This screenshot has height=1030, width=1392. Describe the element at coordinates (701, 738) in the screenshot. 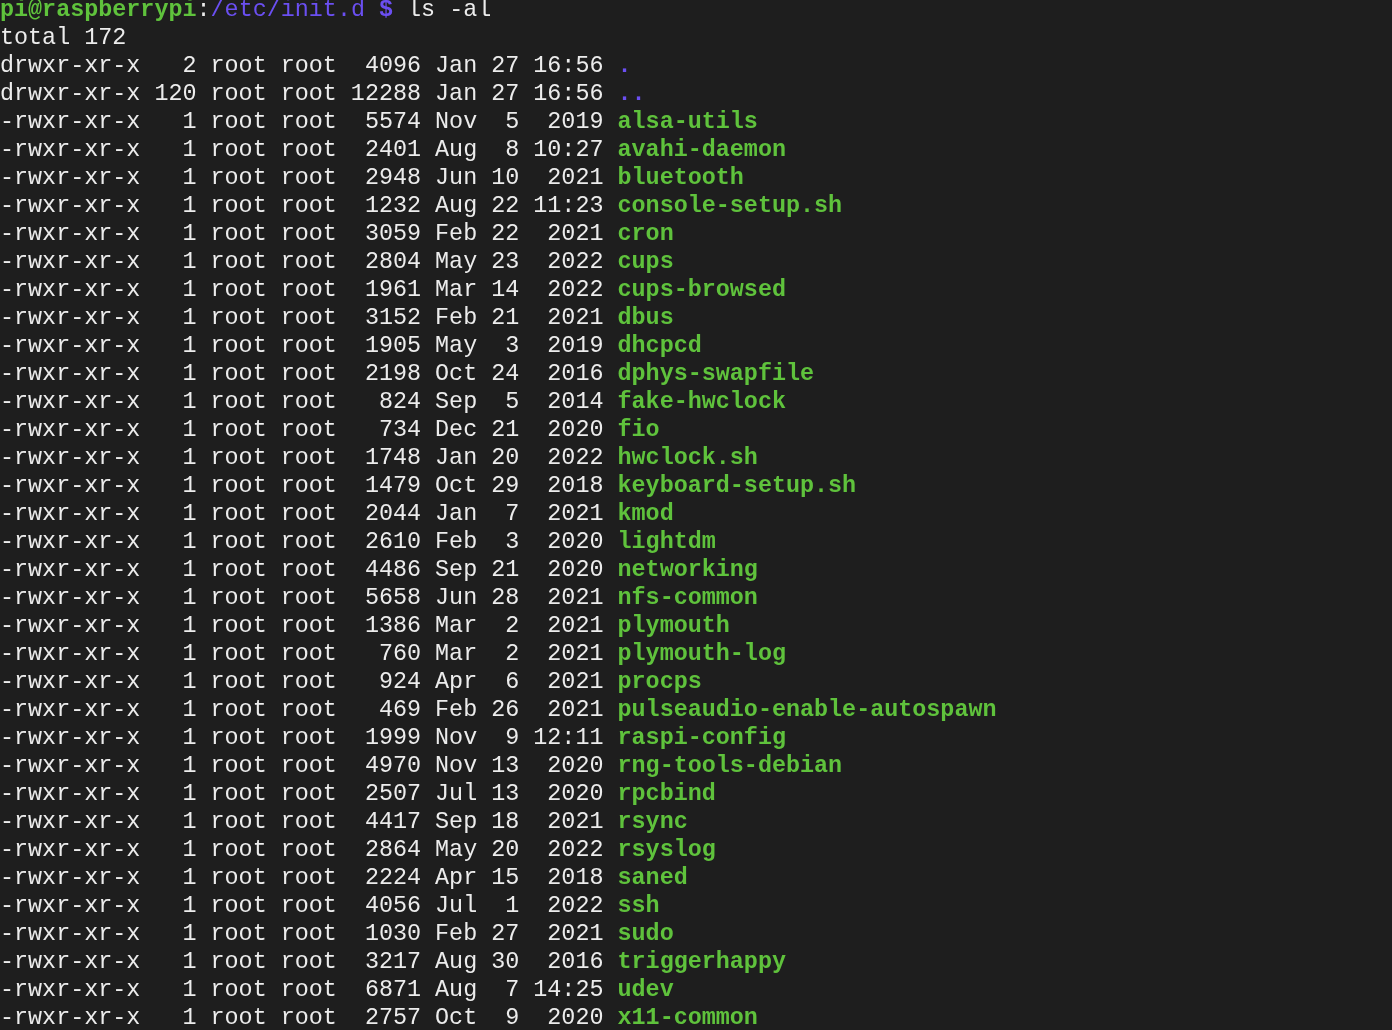

I see `file-name: raspi-config` at that location.